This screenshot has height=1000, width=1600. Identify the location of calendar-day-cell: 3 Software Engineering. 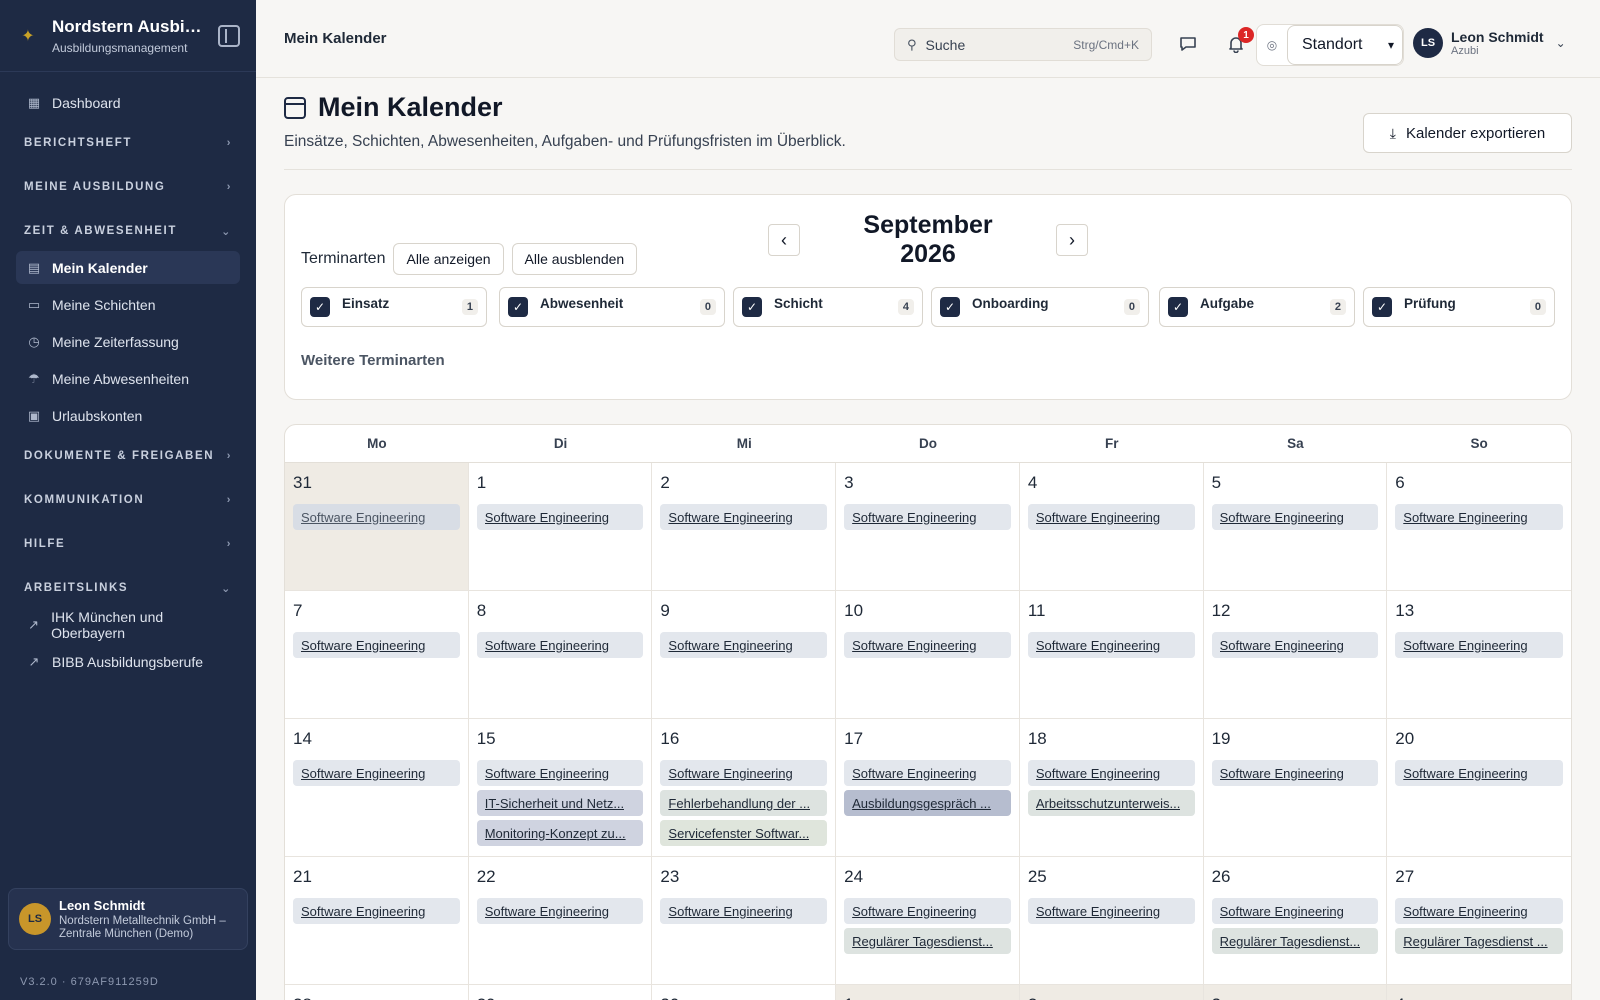
(928, 527).